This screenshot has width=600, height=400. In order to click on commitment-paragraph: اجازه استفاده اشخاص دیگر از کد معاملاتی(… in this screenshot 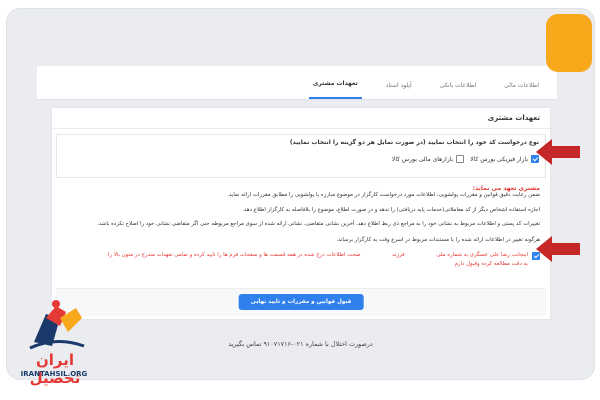, I will do `click(391, 210)`.